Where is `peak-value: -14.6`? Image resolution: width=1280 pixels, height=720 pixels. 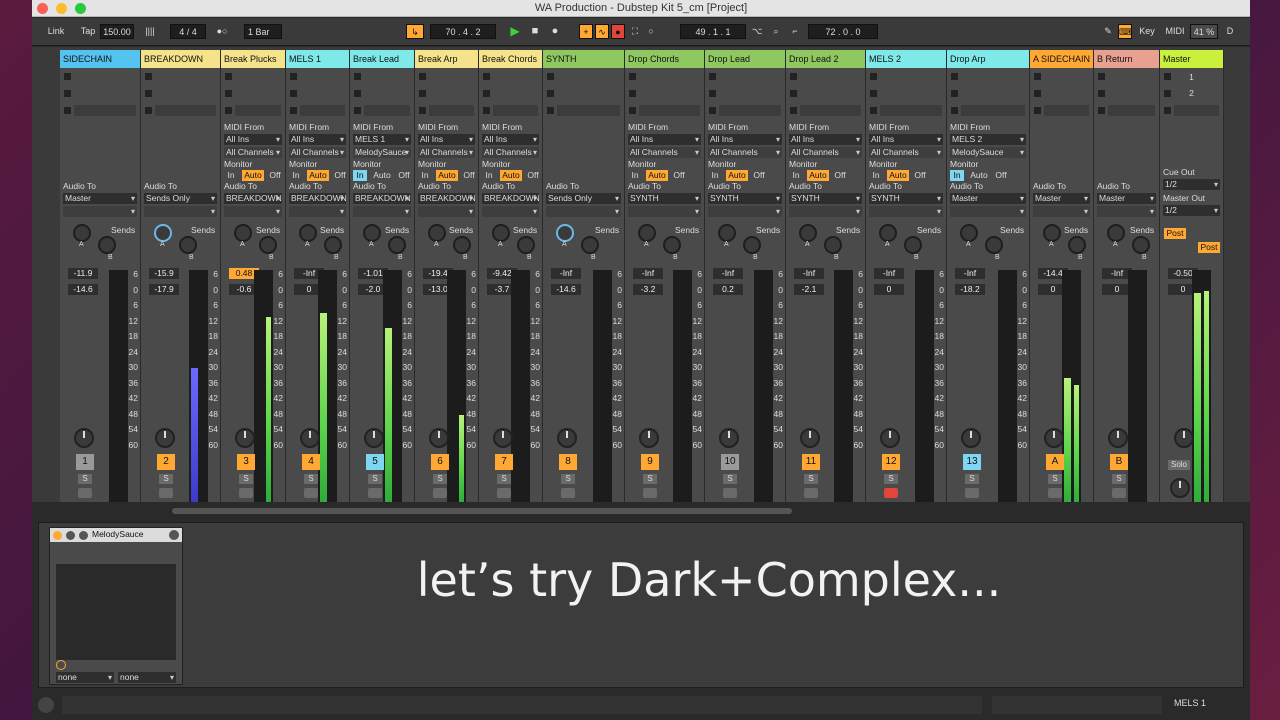 peak-value: -14.6 is located at coordinates (566, 289).